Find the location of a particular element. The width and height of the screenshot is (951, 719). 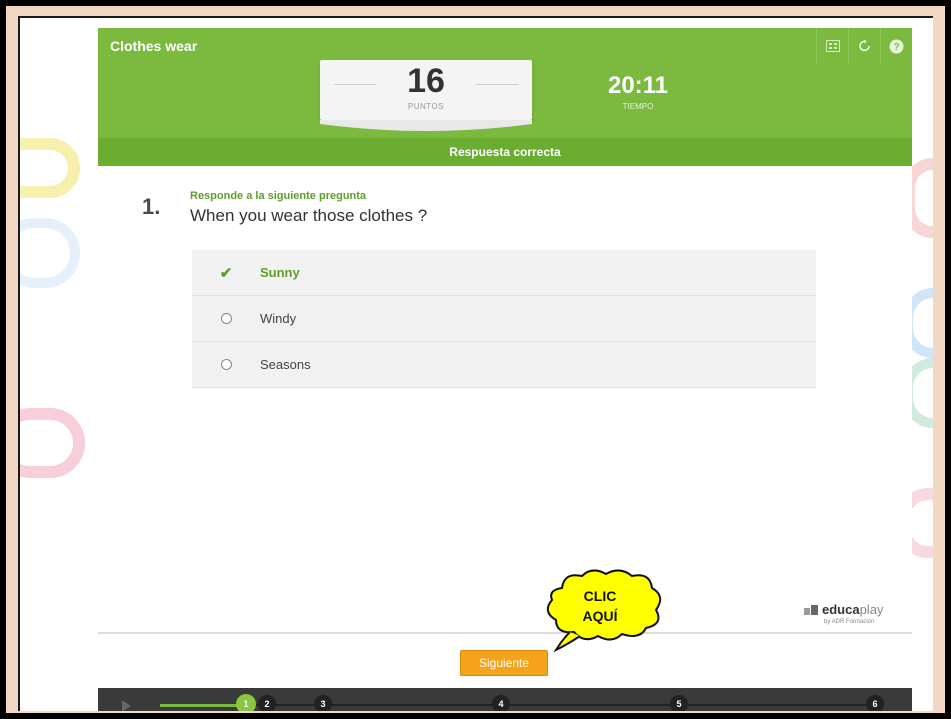

answer-option: Windy is located at coordinates (504, 319).